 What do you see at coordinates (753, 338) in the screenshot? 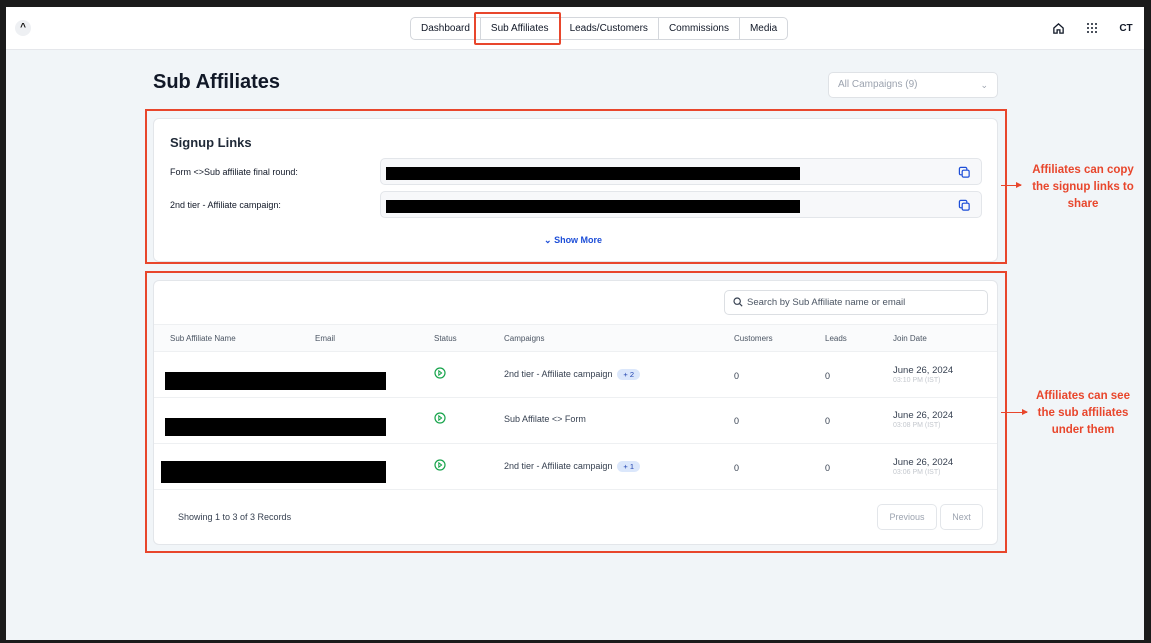
I see `column-header: Customers` at bounding box center [753, 338].